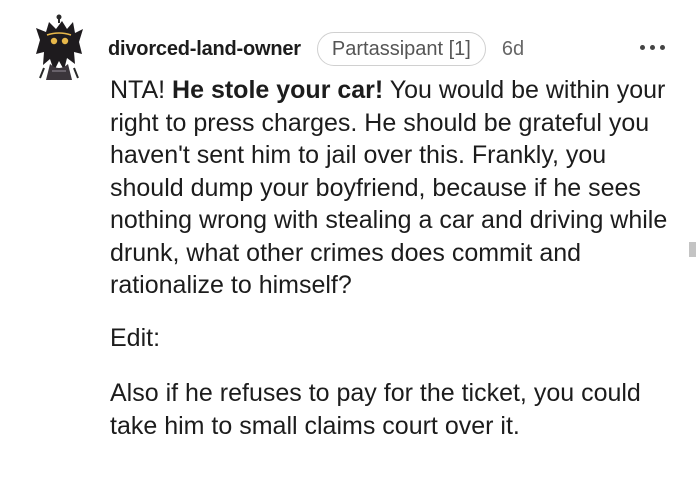  What do you see at coordinates (692, 249) in the screenshot?
I see `scrollbar-thumb` at bounding box center [692, 249].